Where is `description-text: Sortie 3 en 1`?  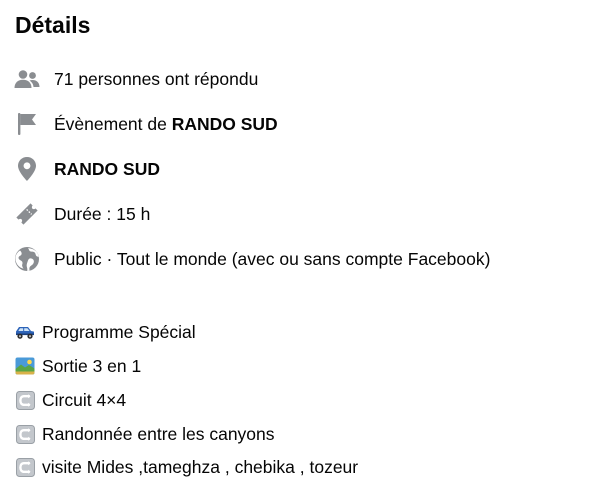 description-text: Sortie 3 en 1 is located at coordinates (92, 365).